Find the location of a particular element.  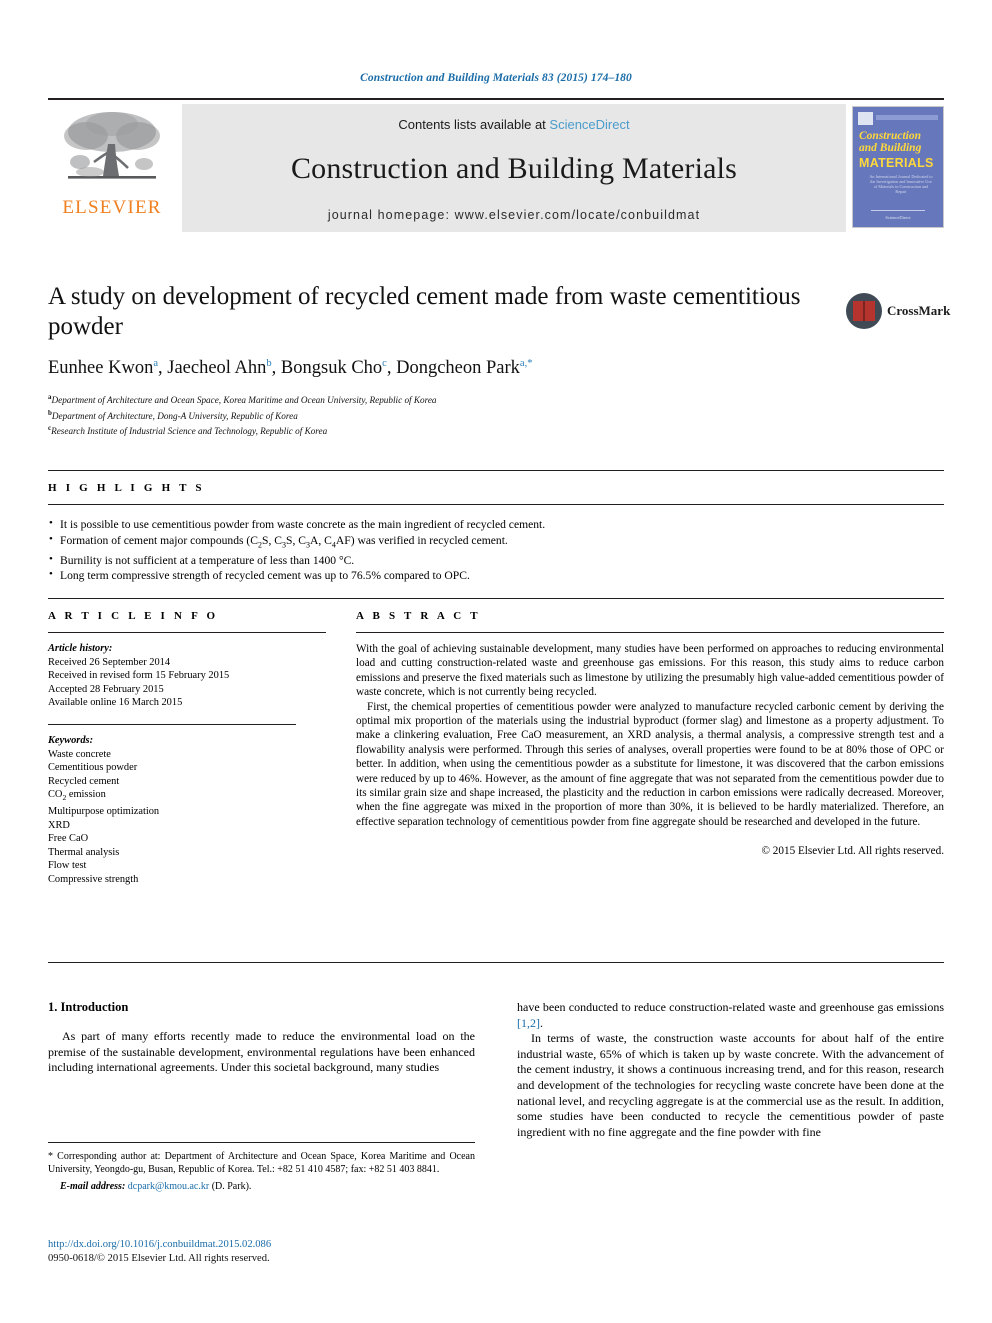

article-history-item: Available online 16 March 2015 is located at coordinates (115, 703).